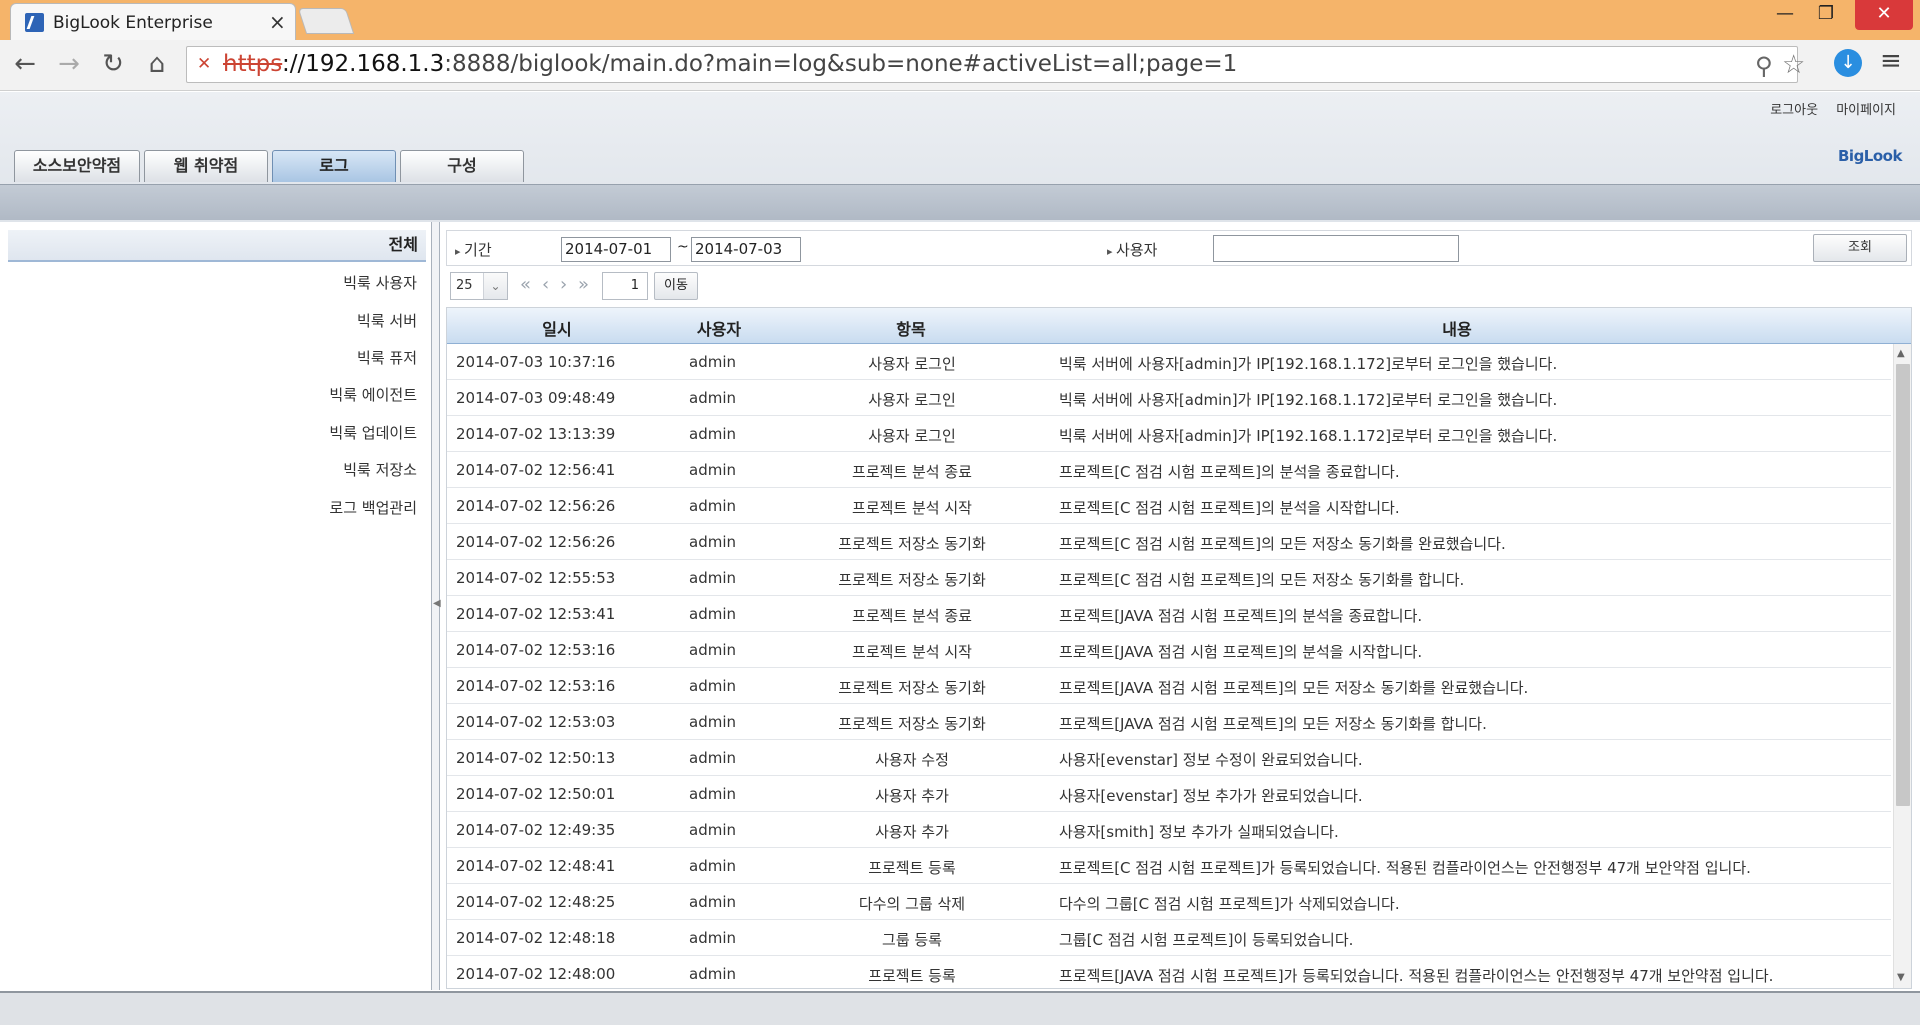 Image resolution: width=1920 pixels, height=1025 pixels. Describe the element at coordinates (1826, 15) in the screenshot. I see `maximize-button: ❐` at that location.